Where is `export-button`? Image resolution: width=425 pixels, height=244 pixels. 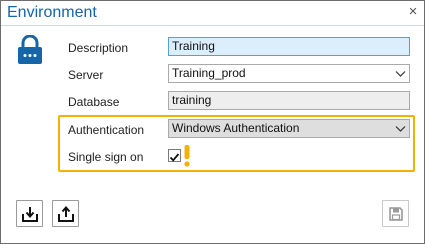
export-button is located at coordinates (65, 213).